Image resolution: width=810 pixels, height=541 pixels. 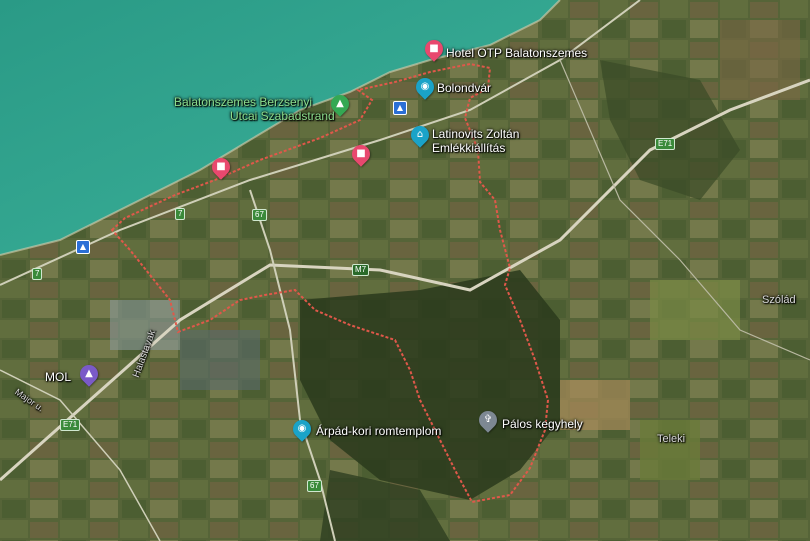 What do you see at coordinates (420, 135) in the screenshot?
I see `museum-icon: ⌂` at bounding box center [420, 135].